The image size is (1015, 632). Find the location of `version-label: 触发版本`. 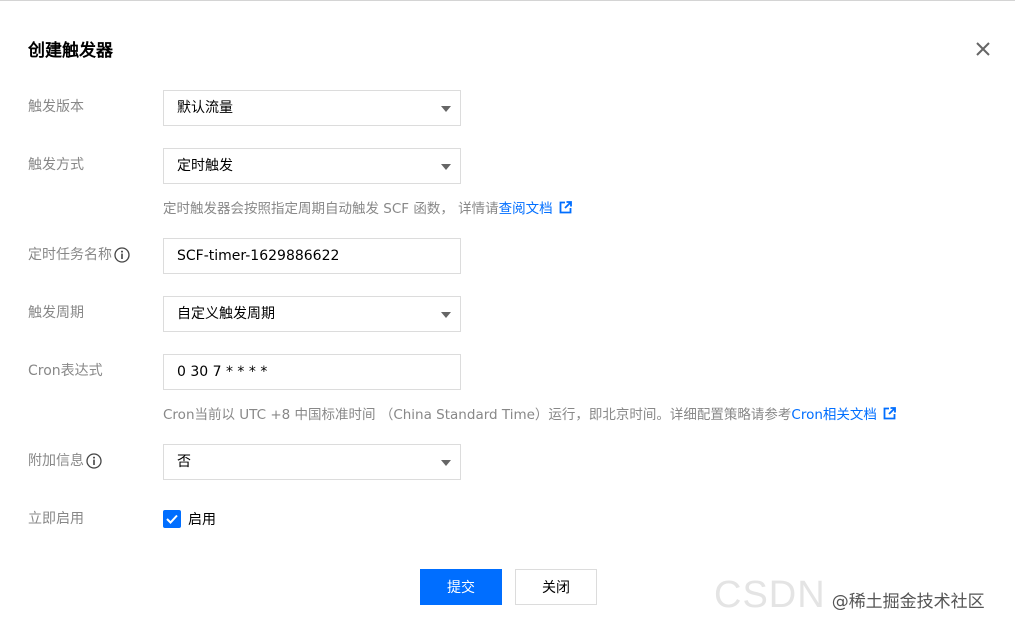

version-label: 触发版本 is located at coordinates (56, 107).